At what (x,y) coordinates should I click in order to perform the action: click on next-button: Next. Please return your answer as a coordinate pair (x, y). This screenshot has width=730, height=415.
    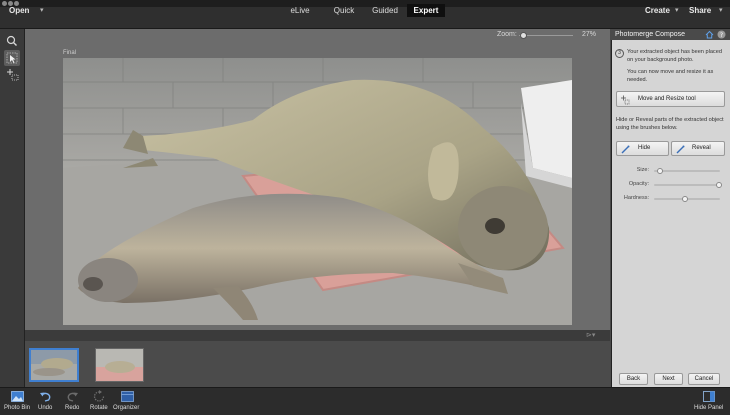
    Looking at the image, I should click on (668, 379).